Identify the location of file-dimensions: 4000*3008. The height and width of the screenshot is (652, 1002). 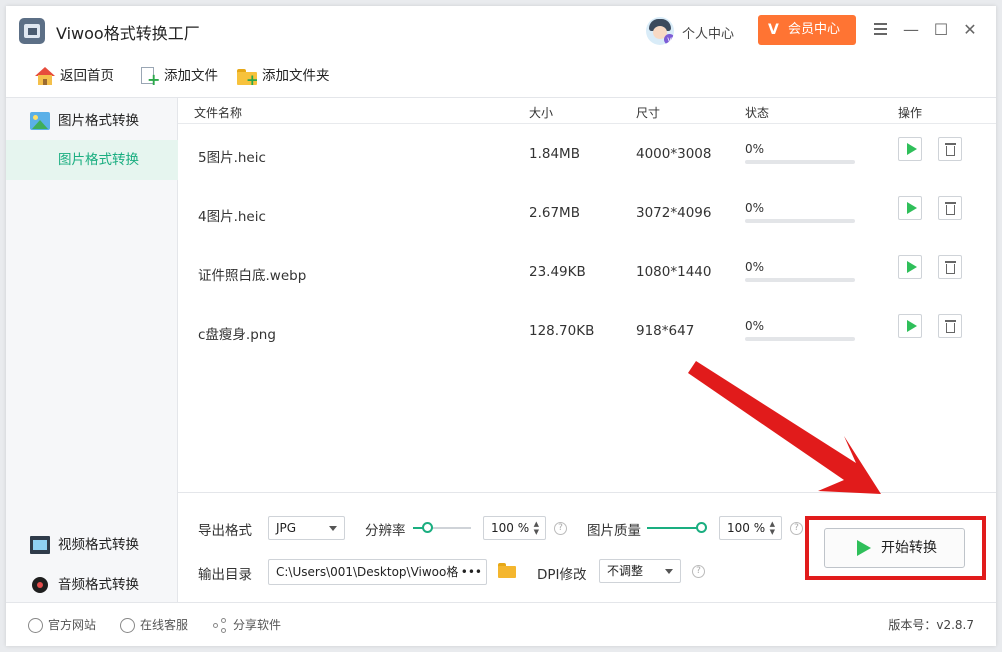
(674, 154).